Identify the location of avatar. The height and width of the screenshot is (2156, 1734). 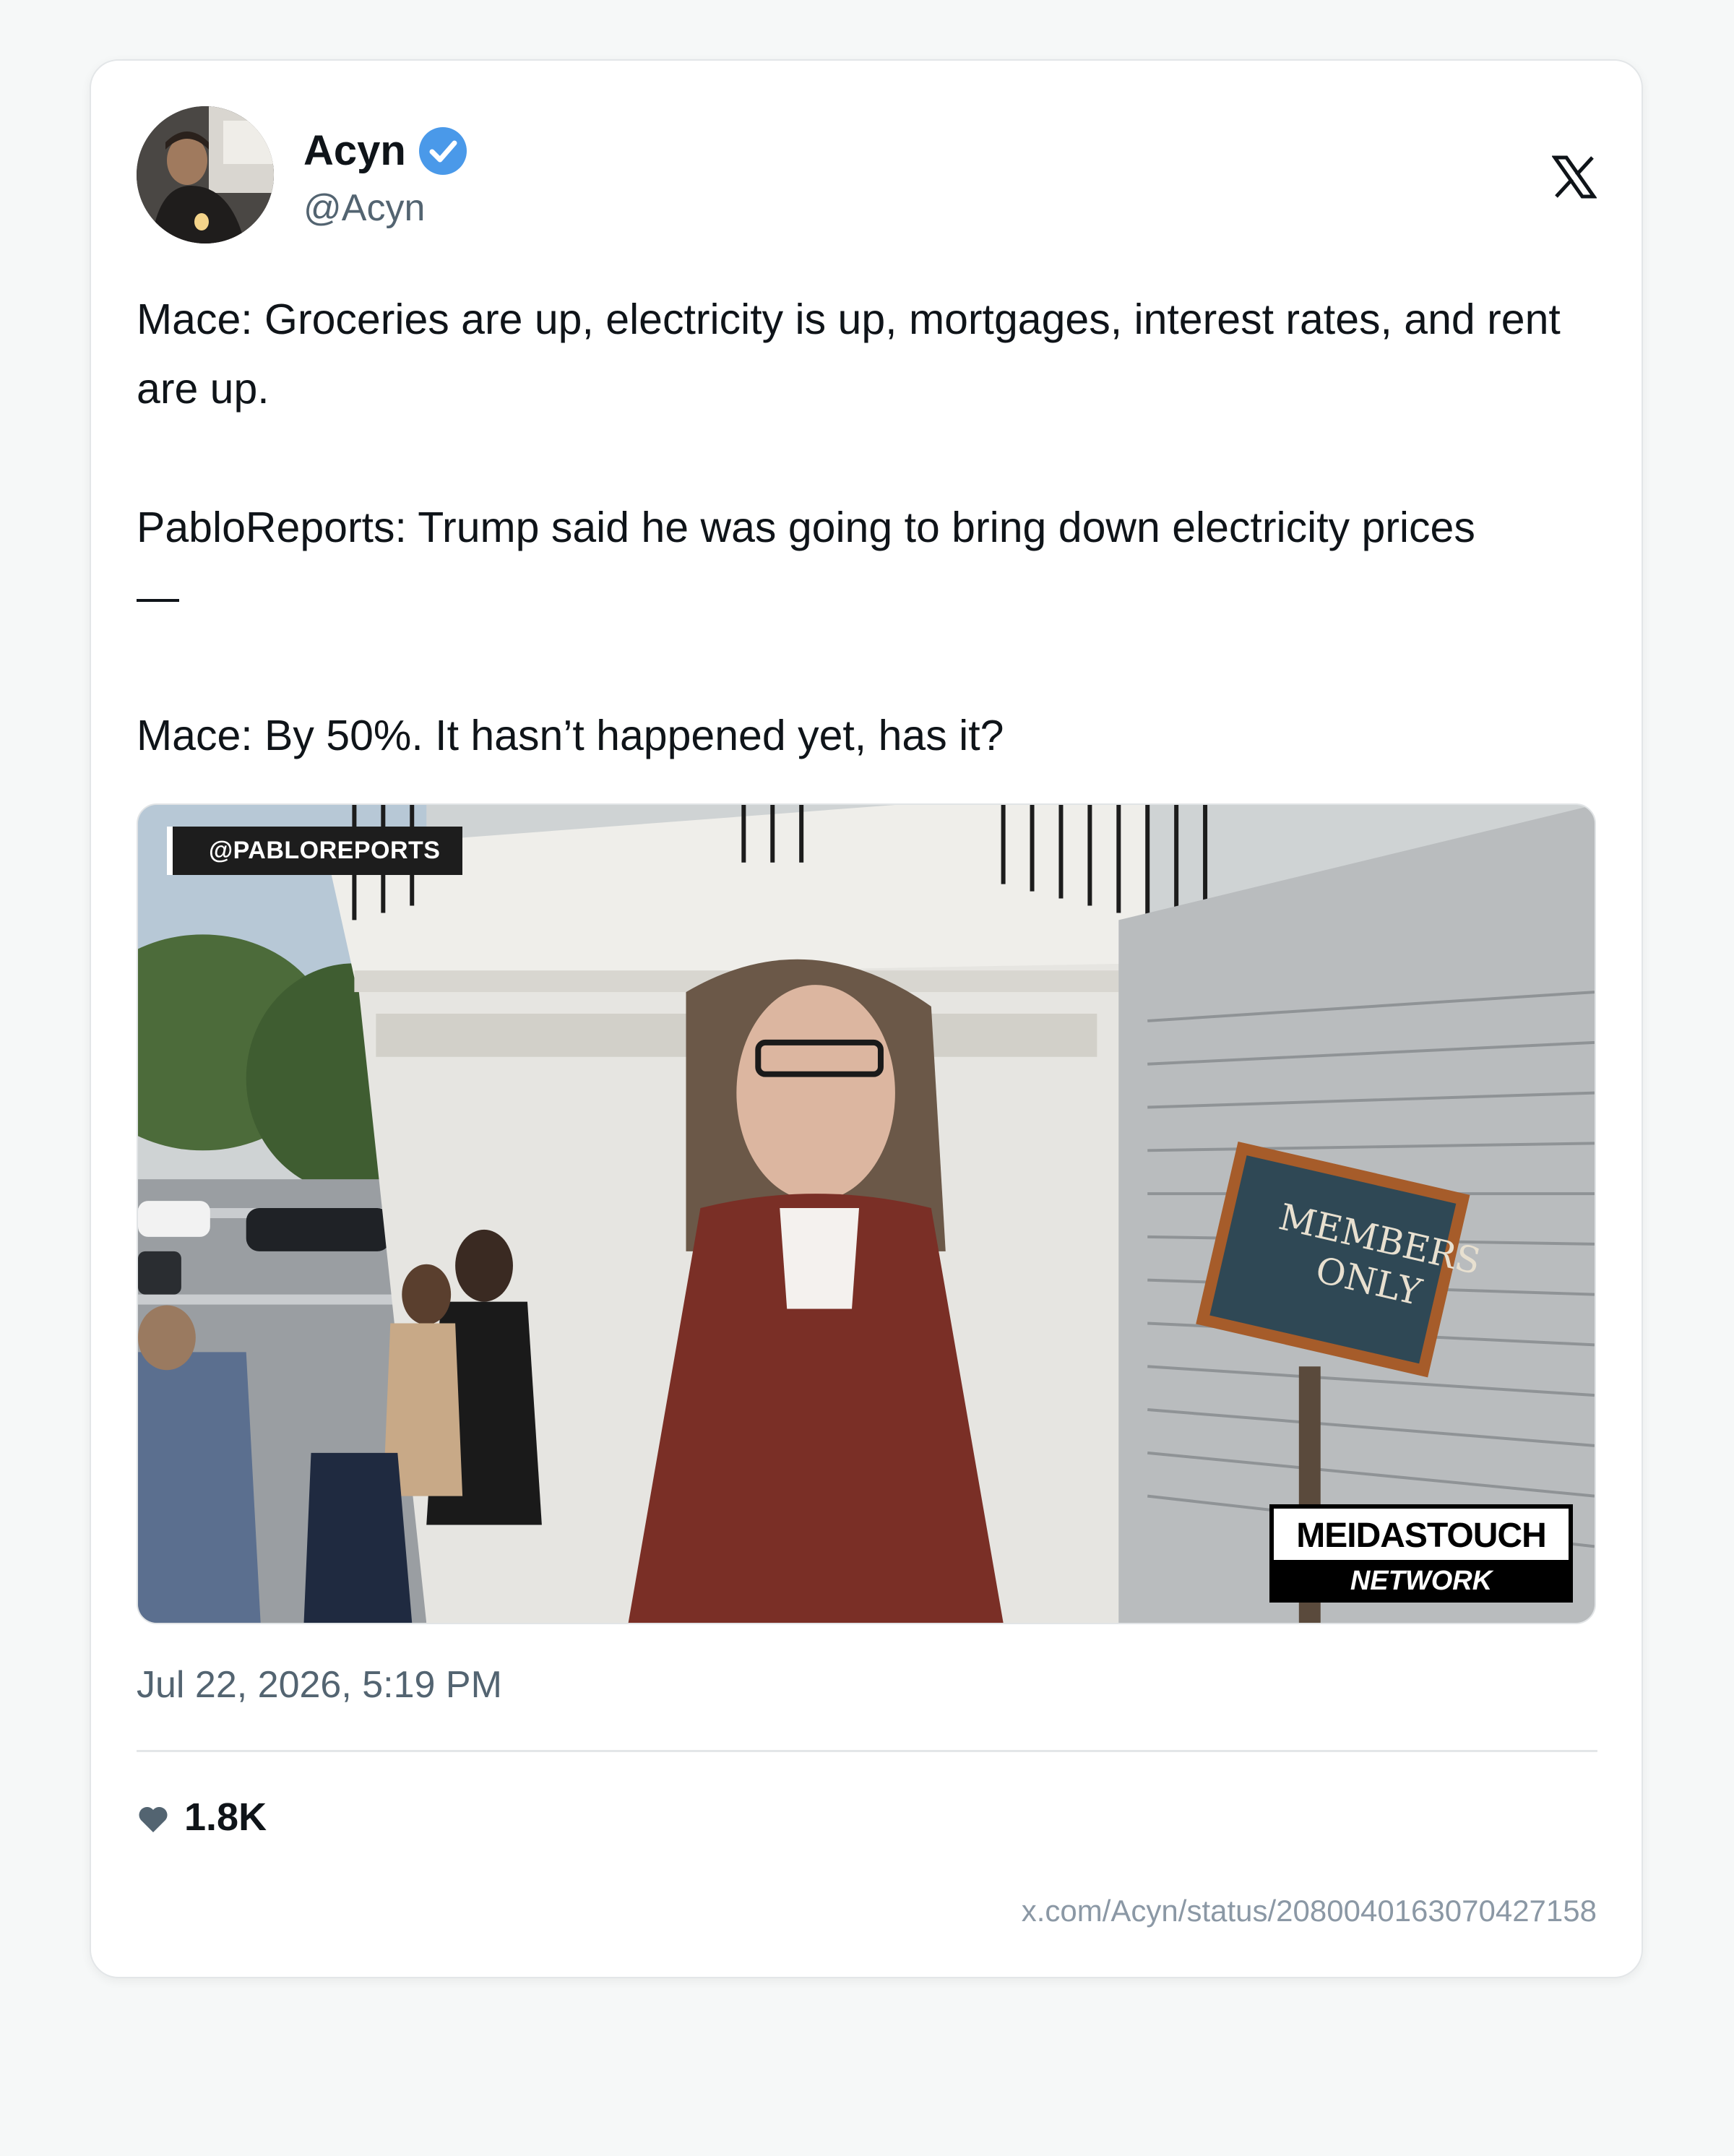
(205, 174).